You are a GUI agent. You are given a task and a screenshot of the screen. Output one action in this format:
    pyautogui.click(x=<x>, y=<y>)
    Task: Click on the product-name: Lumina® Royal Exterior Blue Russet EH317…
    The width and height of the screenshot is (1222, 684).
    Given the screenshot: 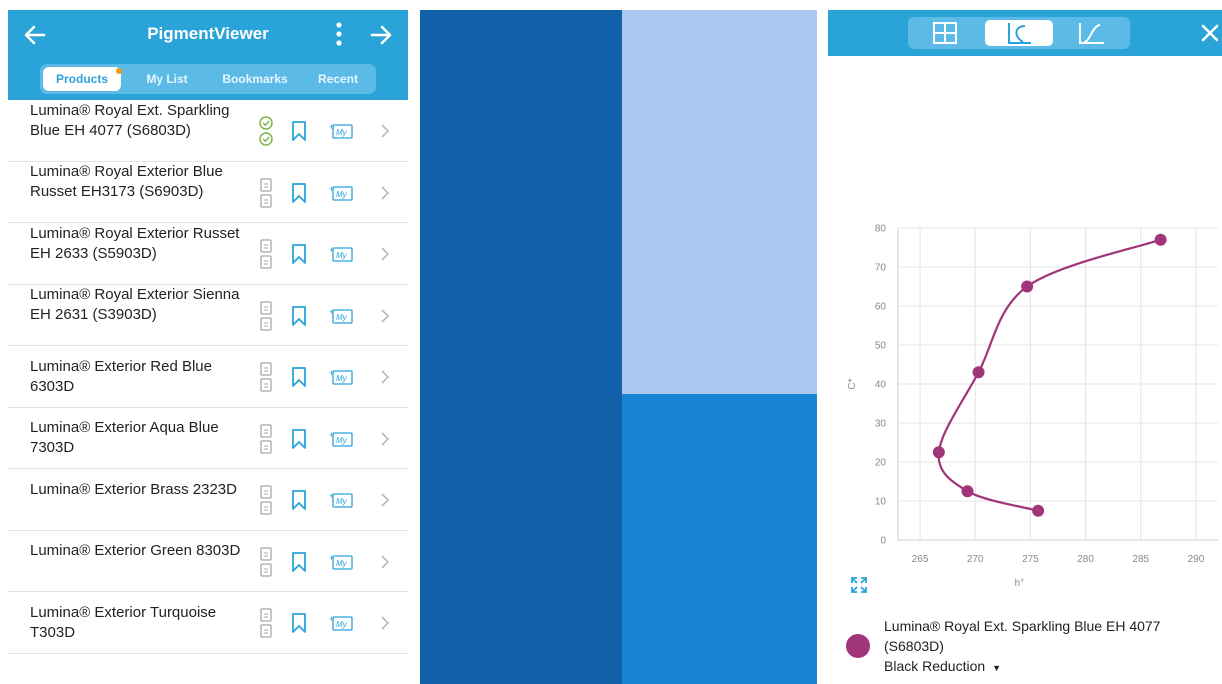 What is the action you would take?
    pyautogui.click(x=126, y=182)
    